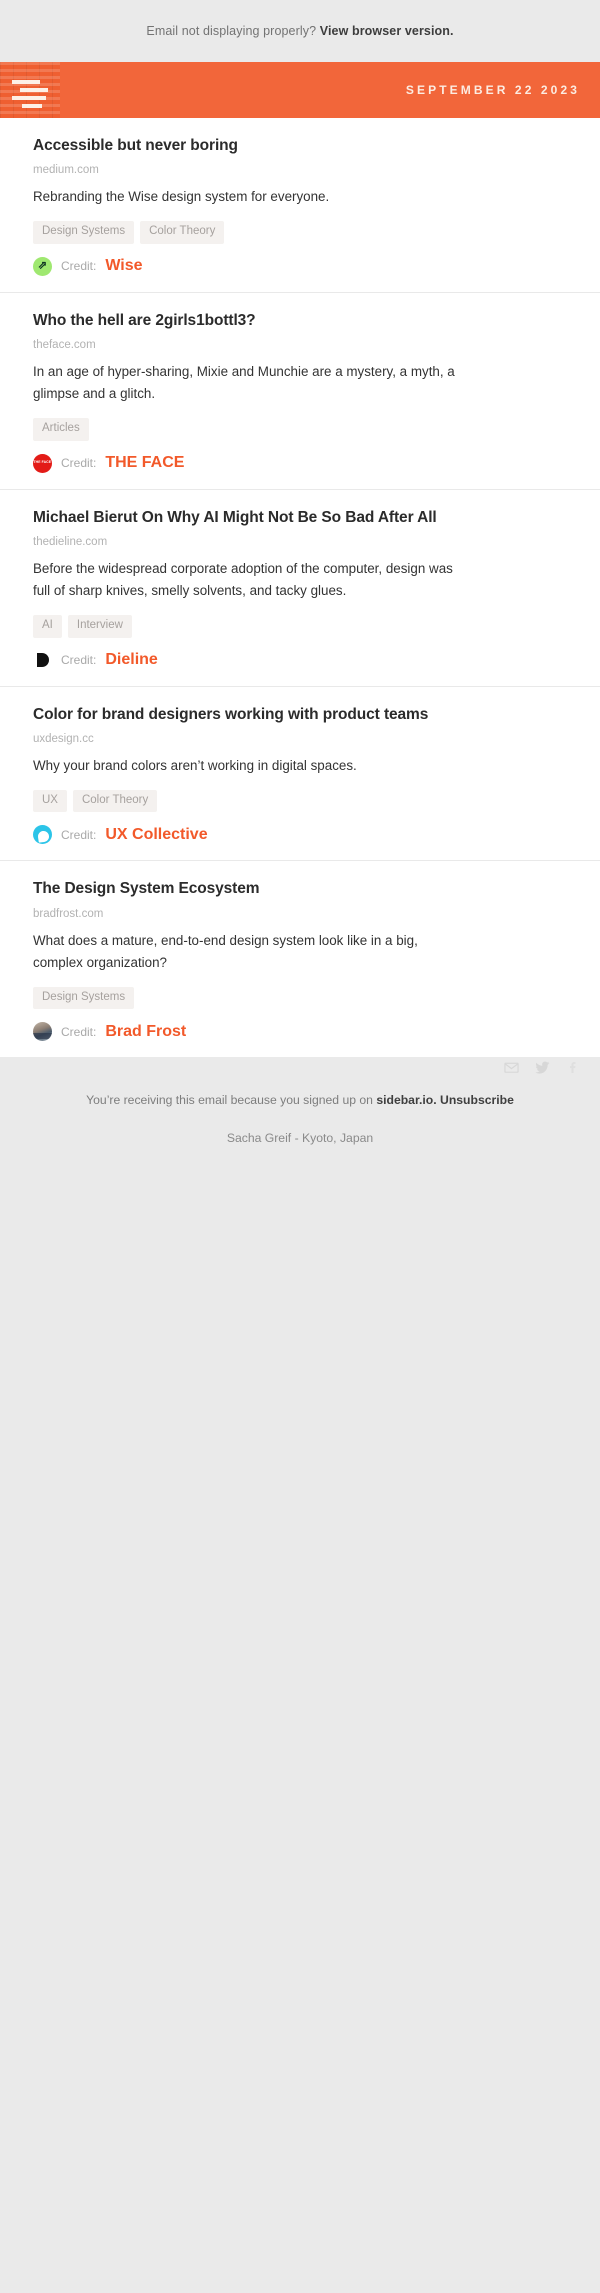 This screenshot has width=600, height=2293. Describe the element at coordinates (61, 429) in the screenshot. I see `tag-chip: Articles` at that location.